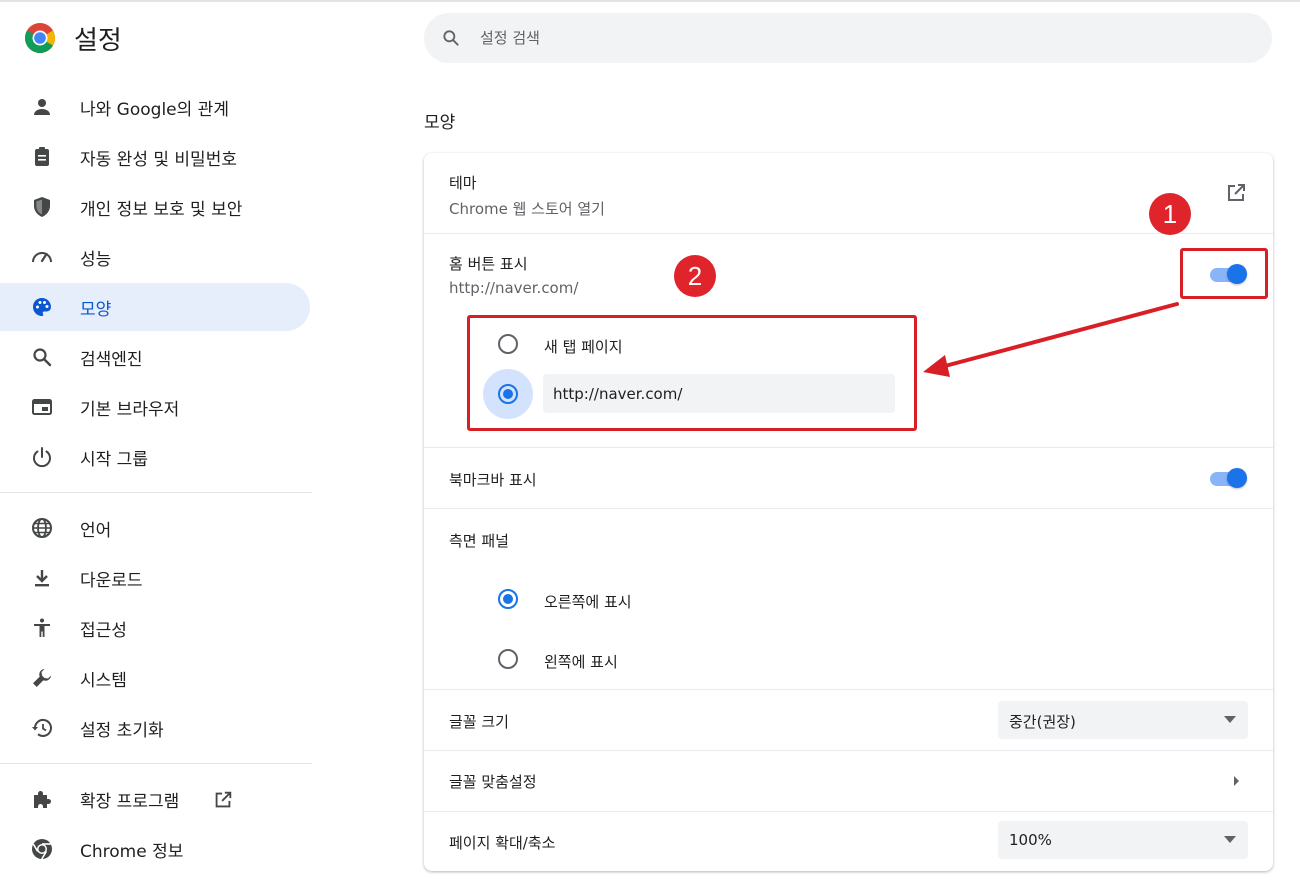  What do you see at coordinates (493, 782) in the screenshot?
I see `customize-fonts-label: 글꼴 맞춤설정` at bounding box center [493, 782].